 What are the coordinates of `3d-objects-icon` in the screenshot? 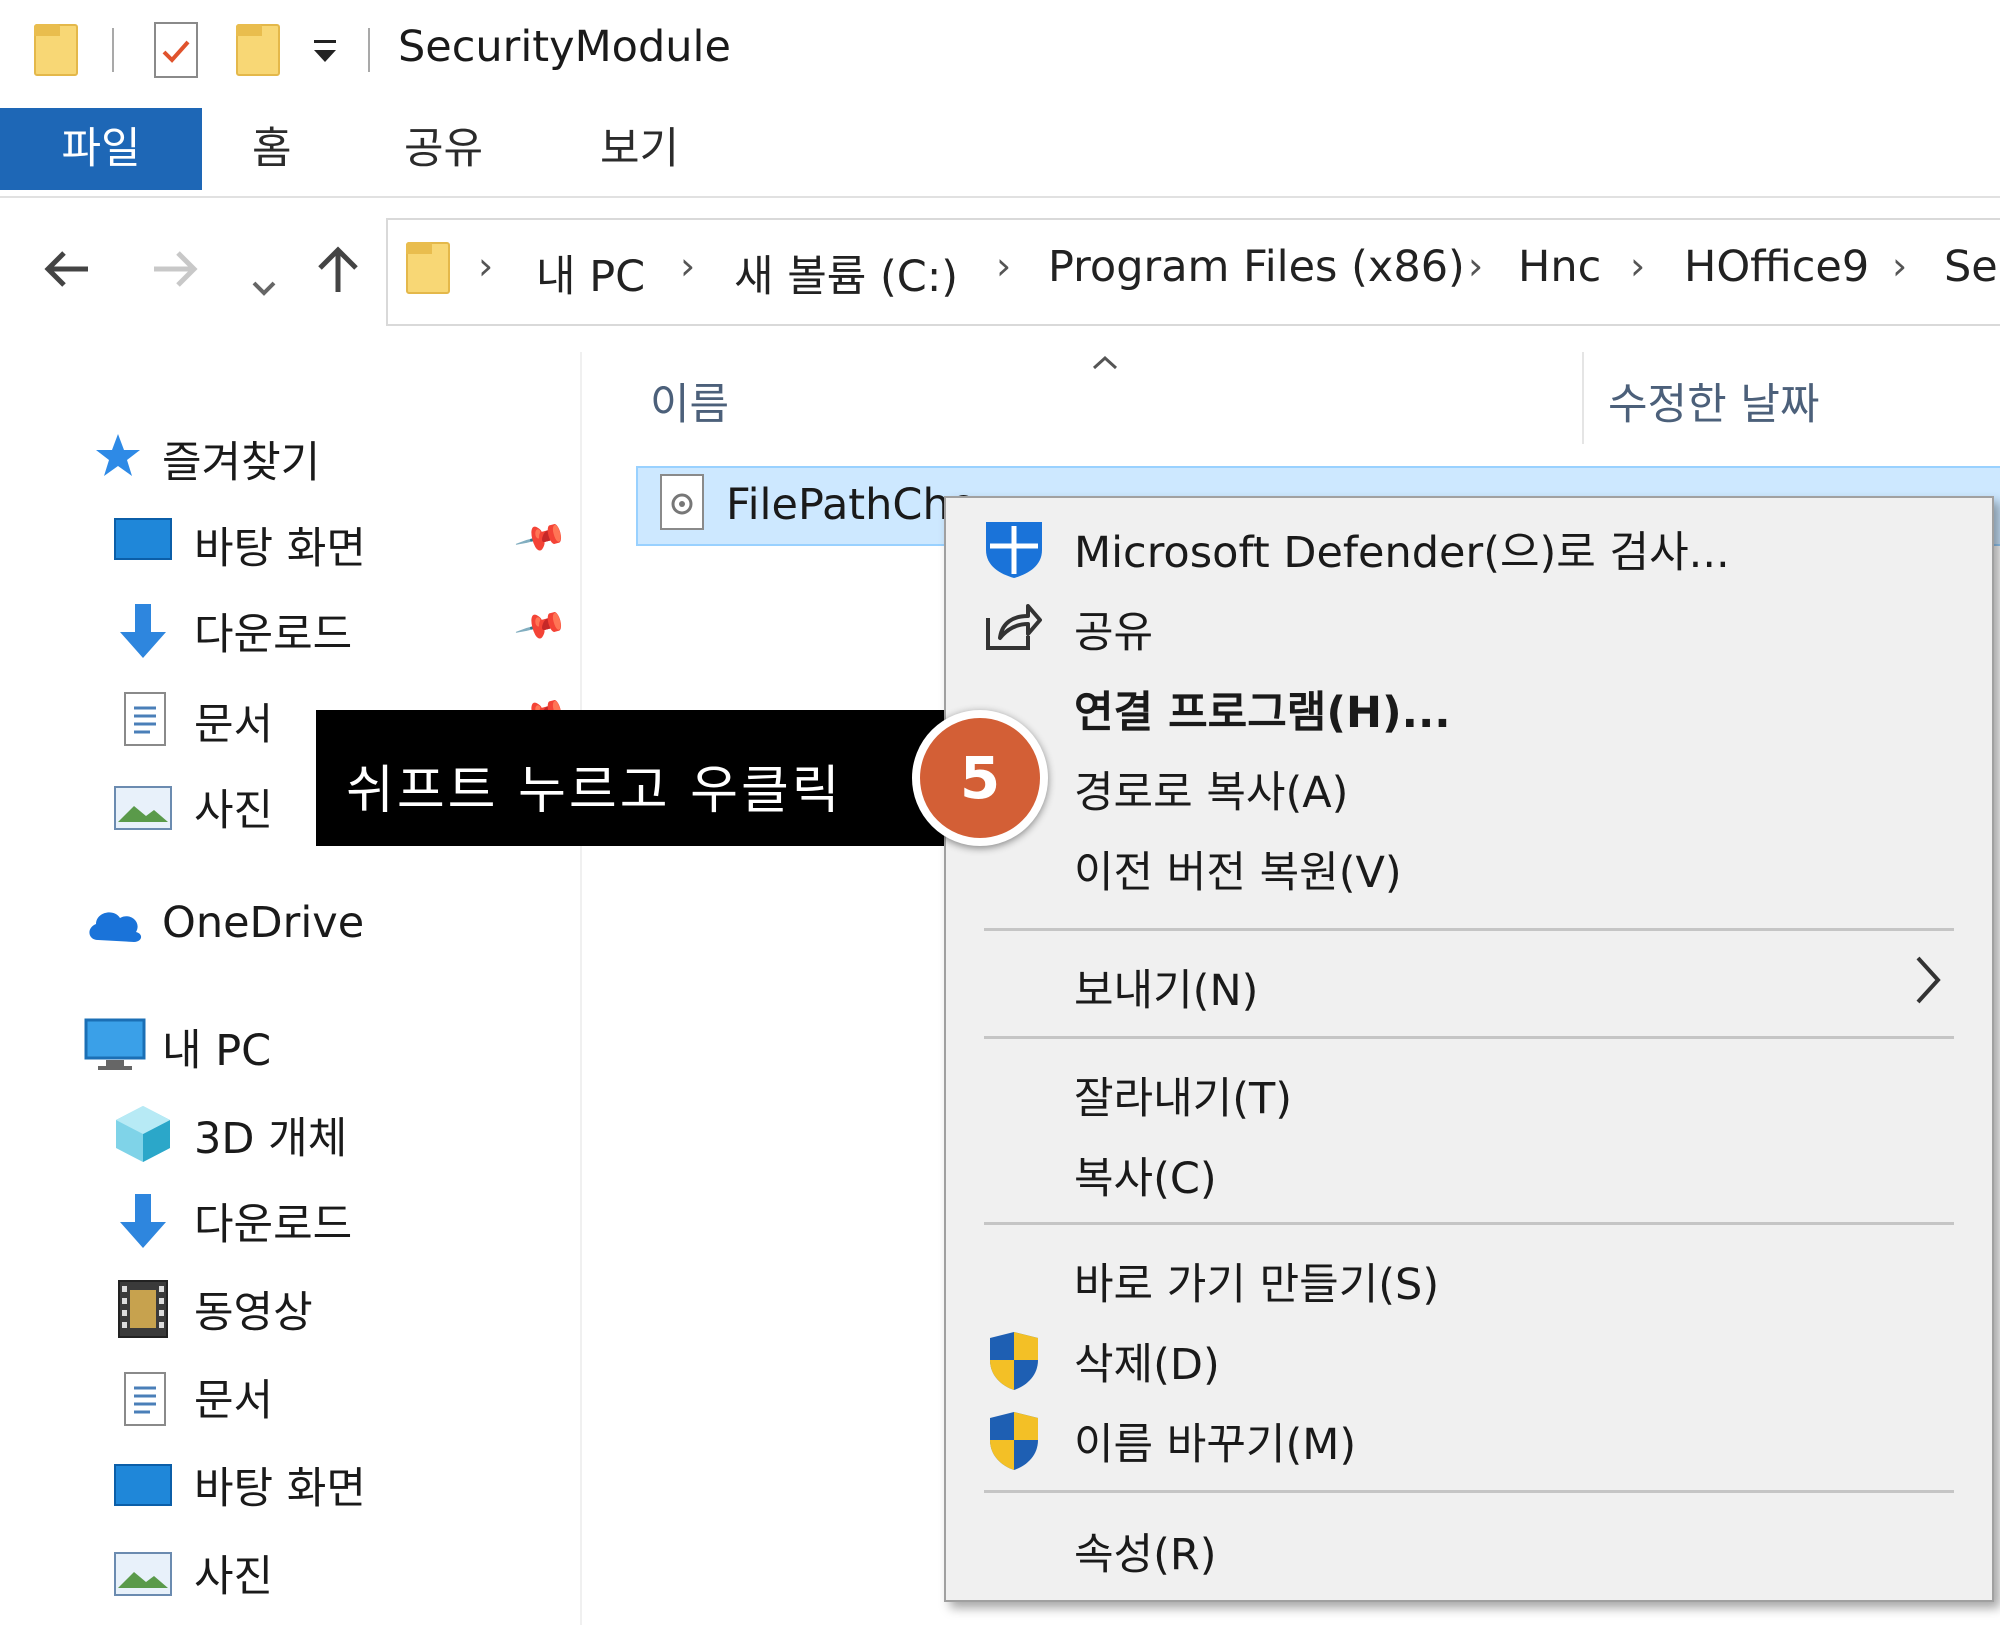 It's located at (143, 1135).